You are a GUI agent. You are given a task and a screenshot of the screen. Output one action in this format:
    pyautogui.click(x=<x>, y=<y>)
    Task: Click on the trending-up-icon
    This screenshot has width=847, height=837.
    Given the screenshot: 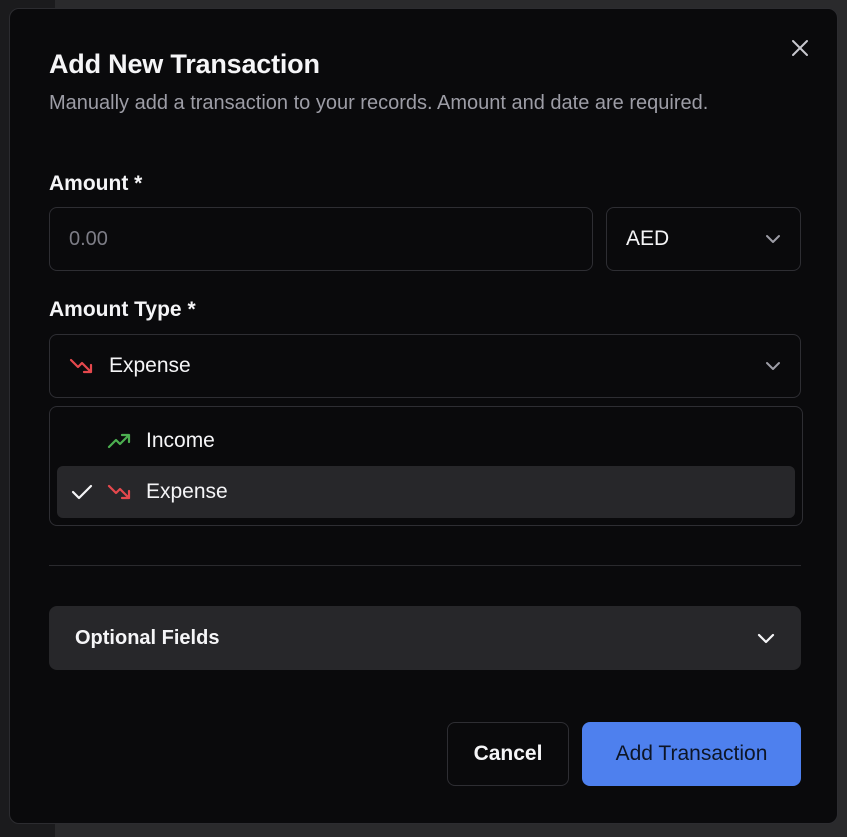 What is the action you would take?
    pyautogui.click(x=119, y=441)
    